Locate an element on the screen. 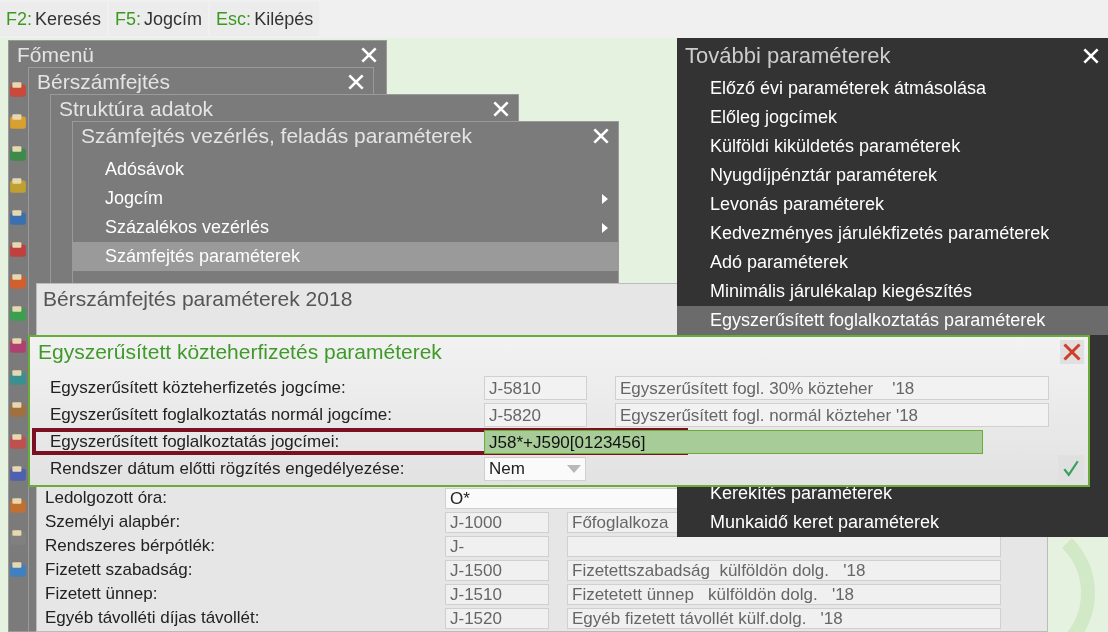 The image size is (1108, 632). dialog-title: Egyszerűsített közteherfizetés paraméterek is located at coordinates (240, 352).